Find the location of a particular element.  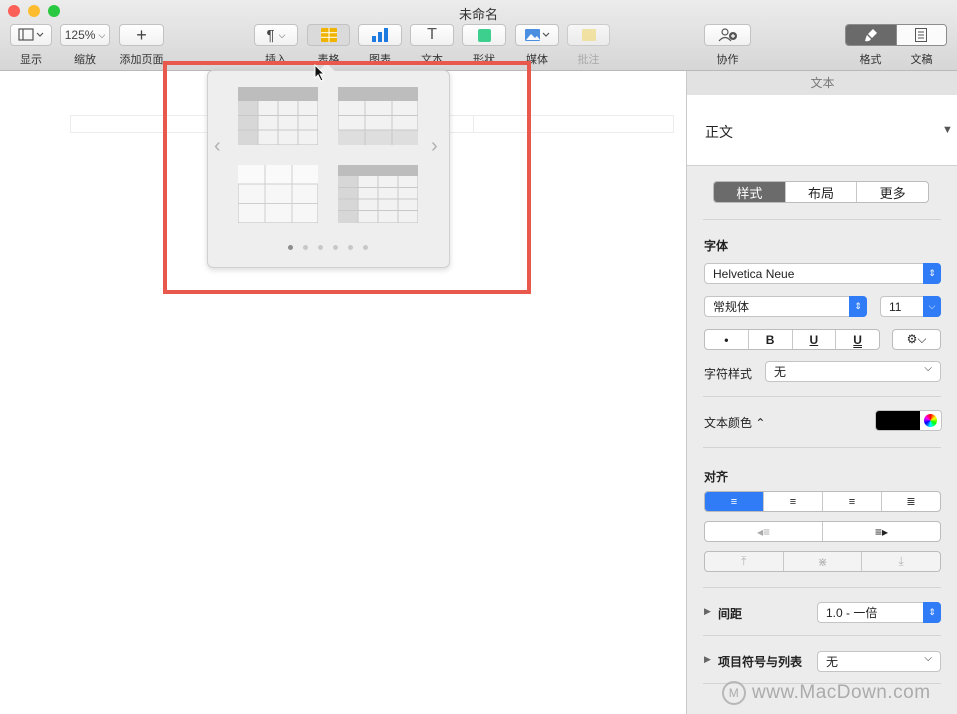

align-bottom-icon: ⤓ is located at coordinates (901, 561).